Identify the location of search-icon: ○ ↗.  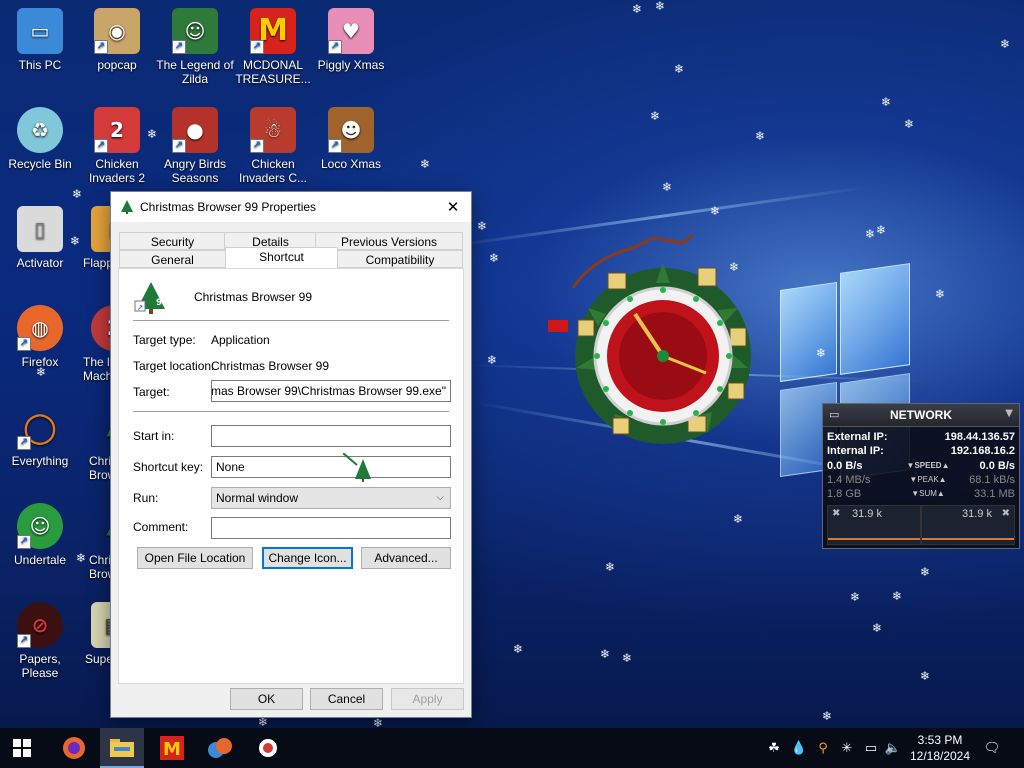
(40, 427).